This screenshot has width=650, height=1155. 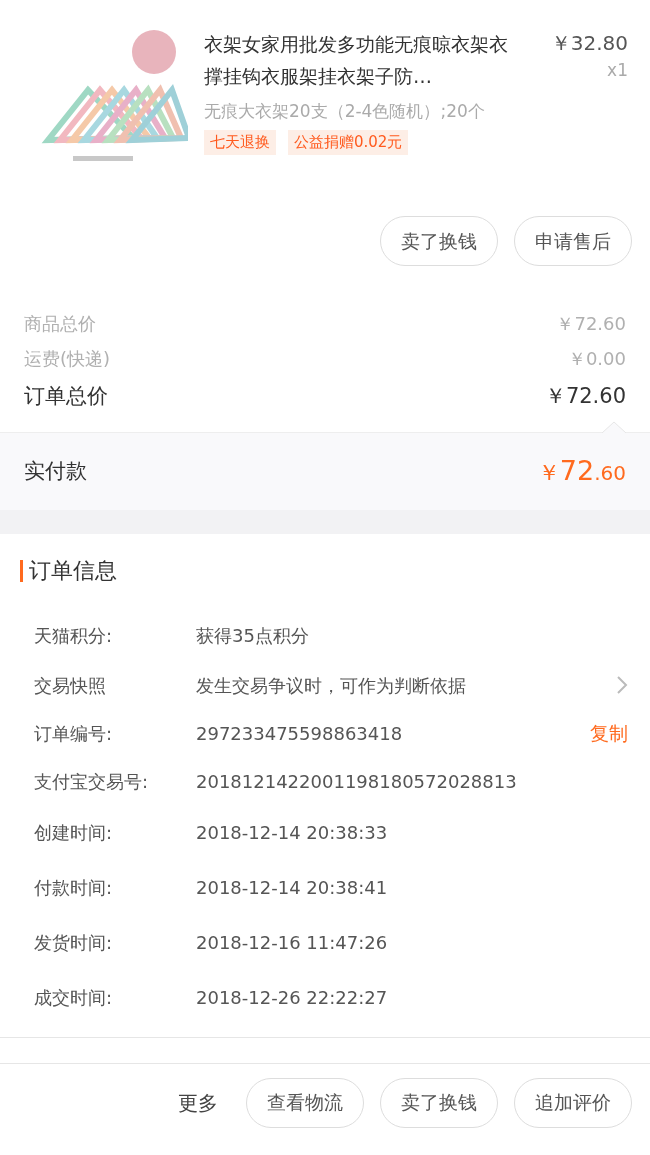 I want to click on info-label: 发货时间:, so click(x=74, y=943).